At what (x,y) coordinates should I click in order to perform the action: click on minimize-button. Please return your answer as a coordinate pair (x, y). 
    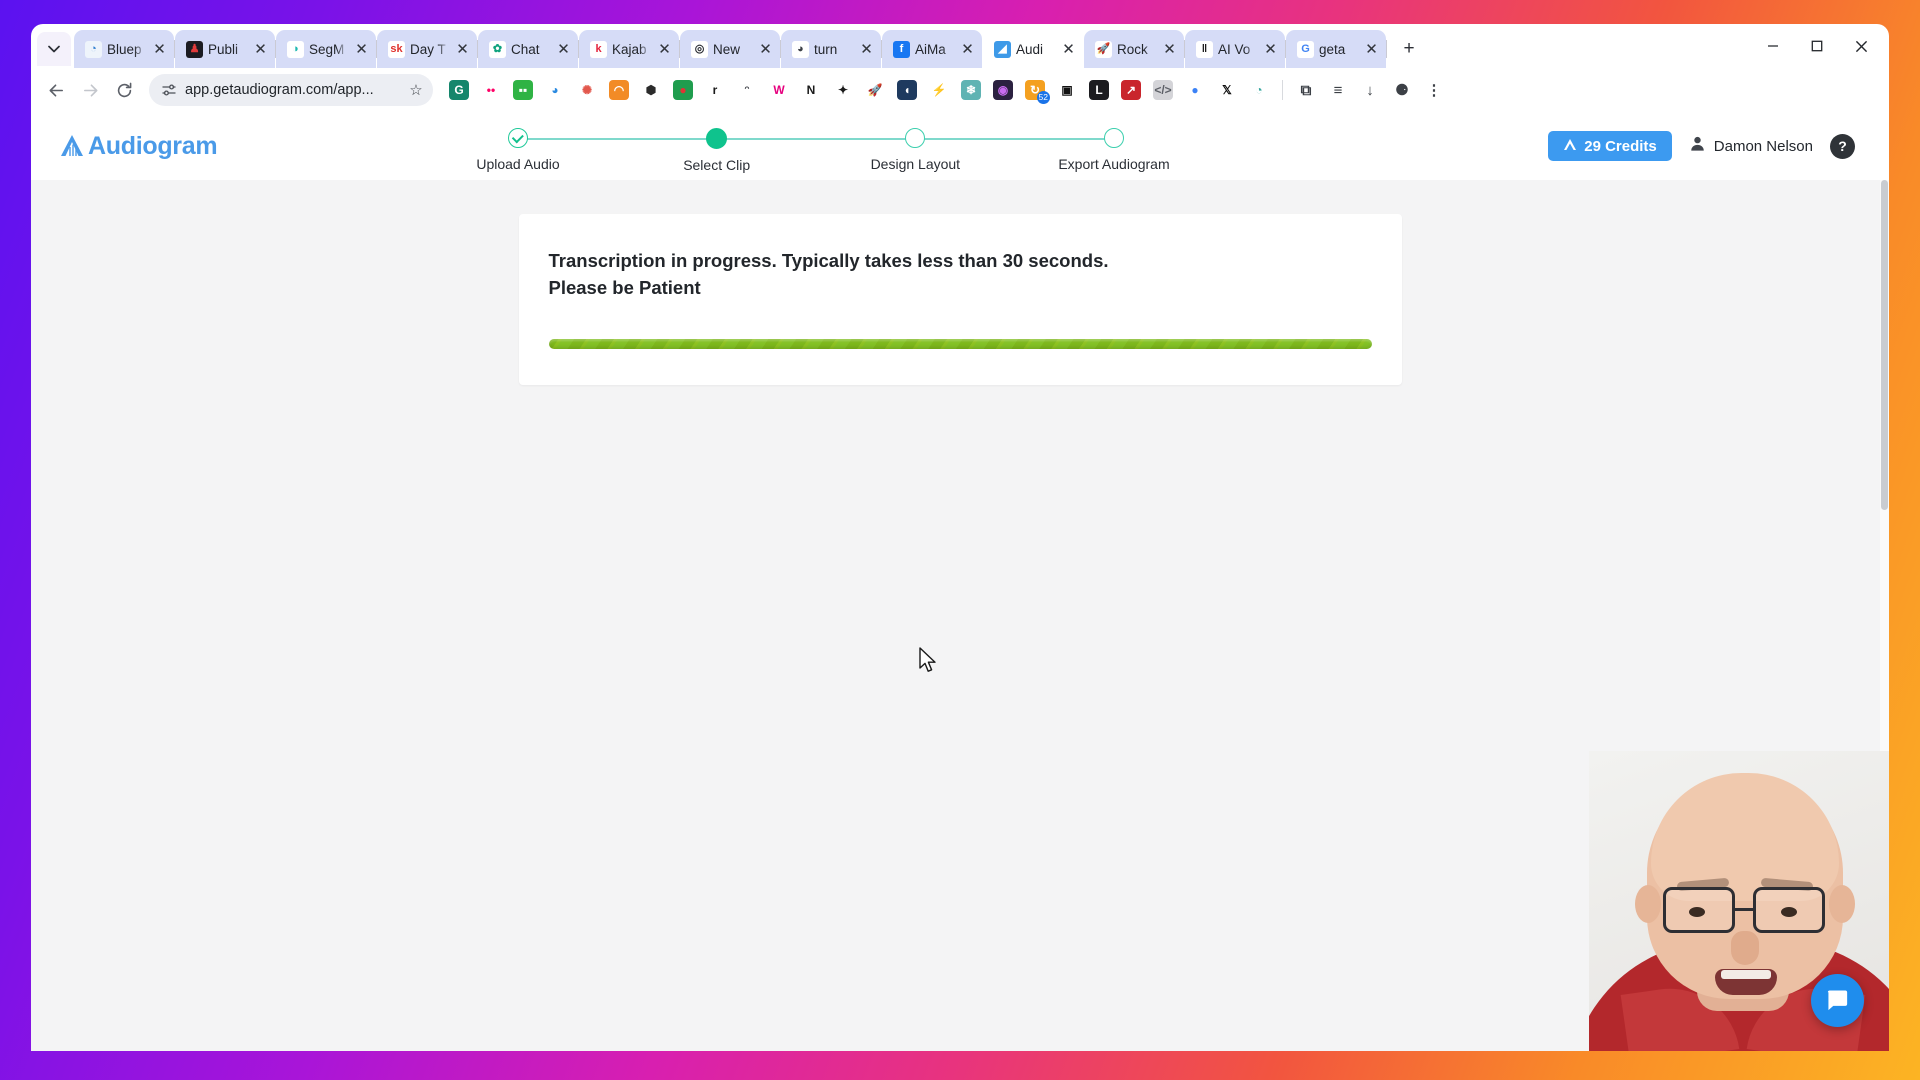
    Looking at the image, I should click on (1773, 46).